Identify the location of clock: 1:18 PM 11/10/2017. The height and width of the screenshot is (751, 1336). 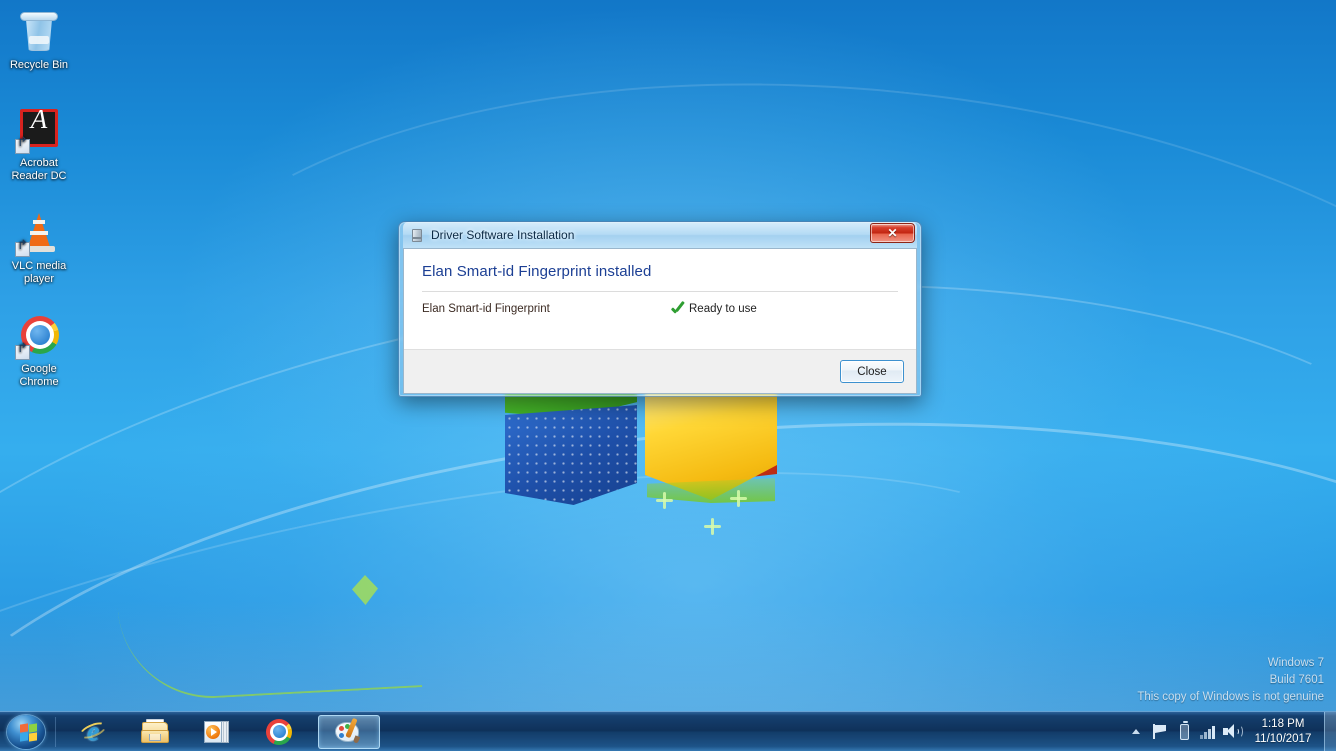
(1283, 732).